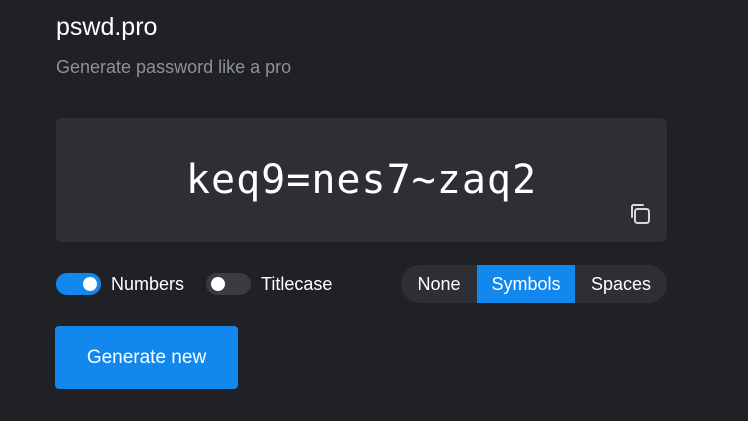 The image size is (748, 421). Describe the element at coordinates (526, 284) in the screenshot. I see `separator-option-symbols: Symbols` at that location.